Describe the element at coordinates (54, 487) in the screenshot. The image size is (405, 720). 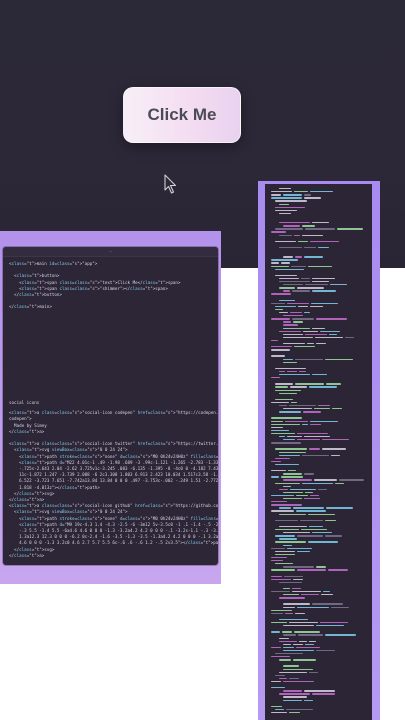
I see `code-line: 1.818 -4.013z"></class="t">path>` at that location.